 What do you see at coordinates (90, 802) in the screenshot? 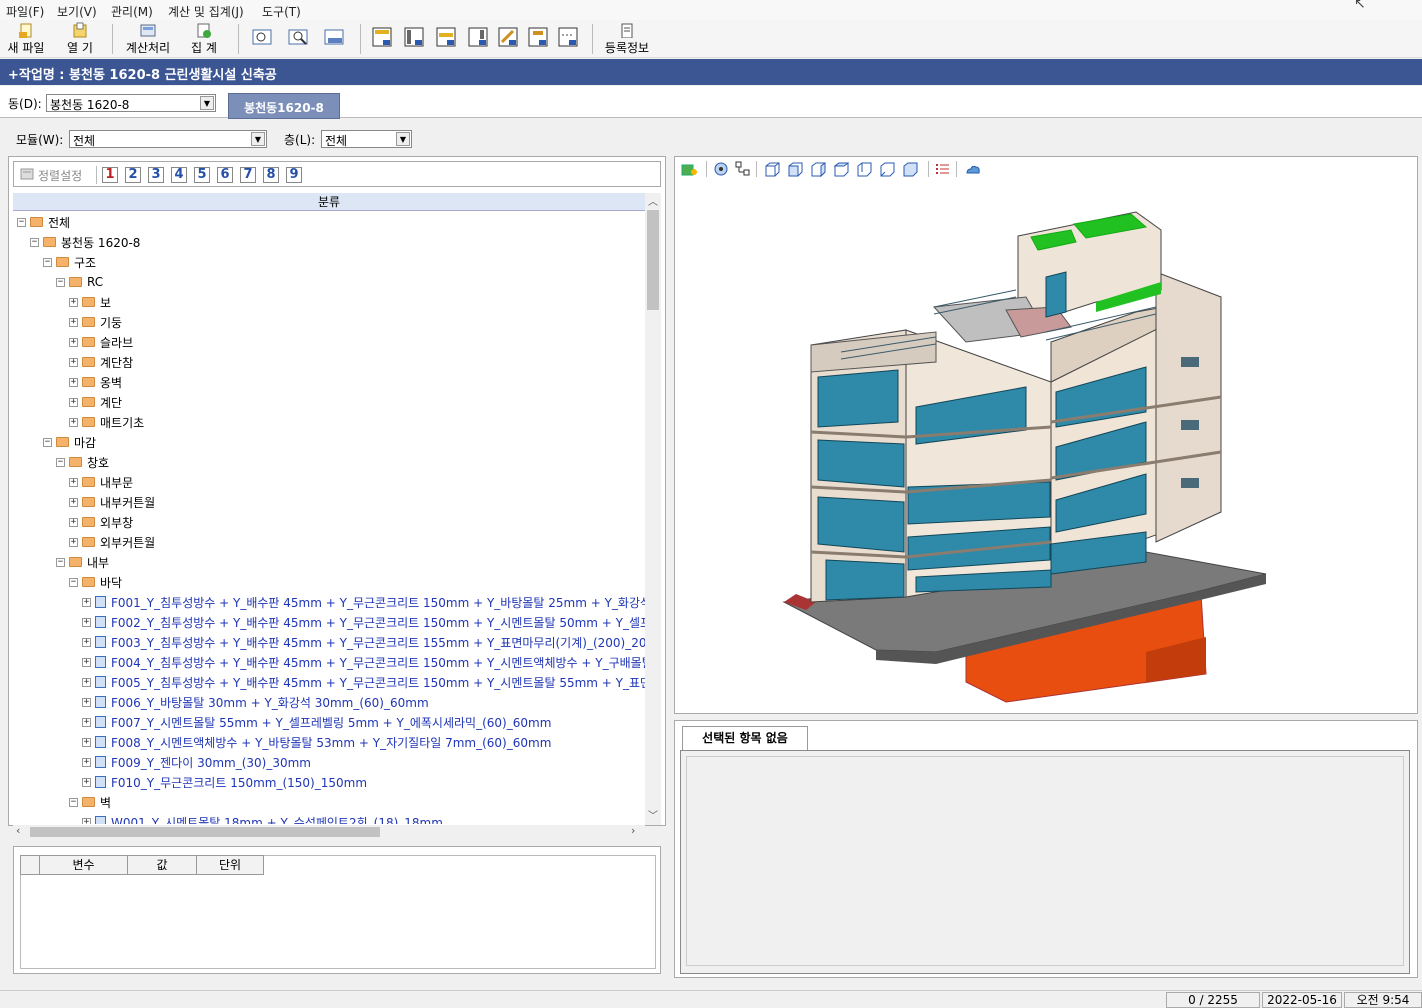
I see `tree-folder: − 벽` at bounding box center [90, 802].